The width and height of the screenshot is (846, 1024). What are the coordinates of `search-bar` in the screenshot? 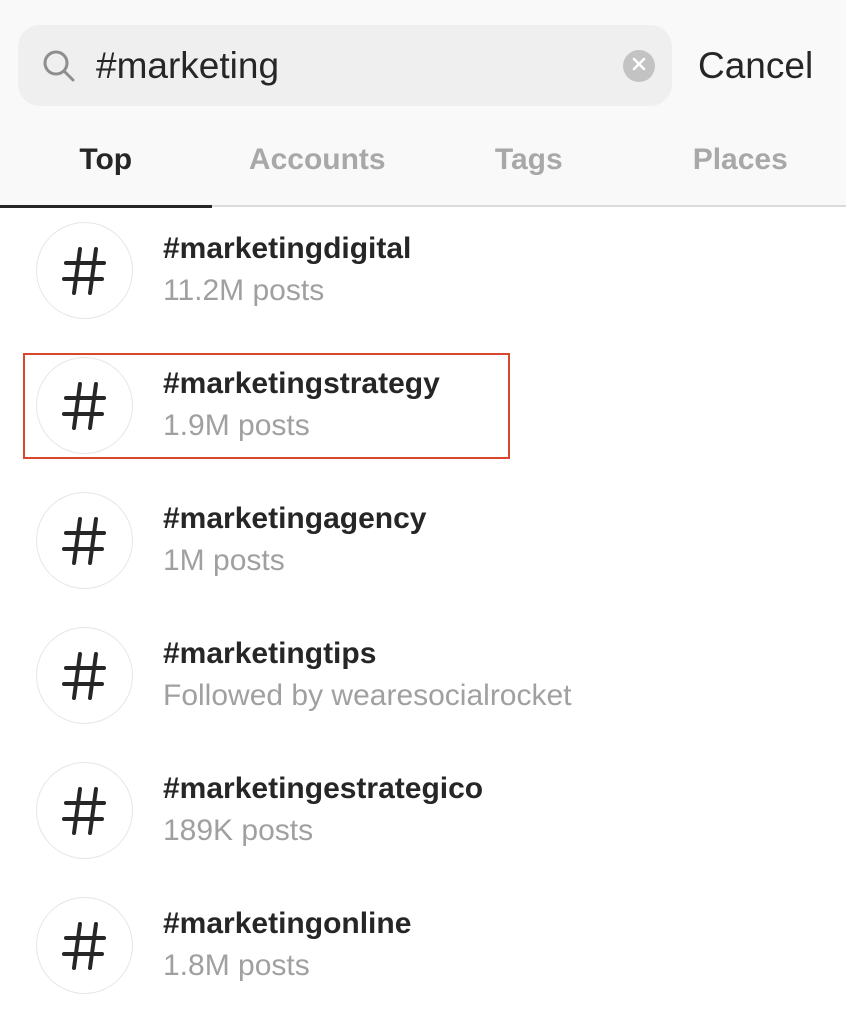 It's located at (345, 65).